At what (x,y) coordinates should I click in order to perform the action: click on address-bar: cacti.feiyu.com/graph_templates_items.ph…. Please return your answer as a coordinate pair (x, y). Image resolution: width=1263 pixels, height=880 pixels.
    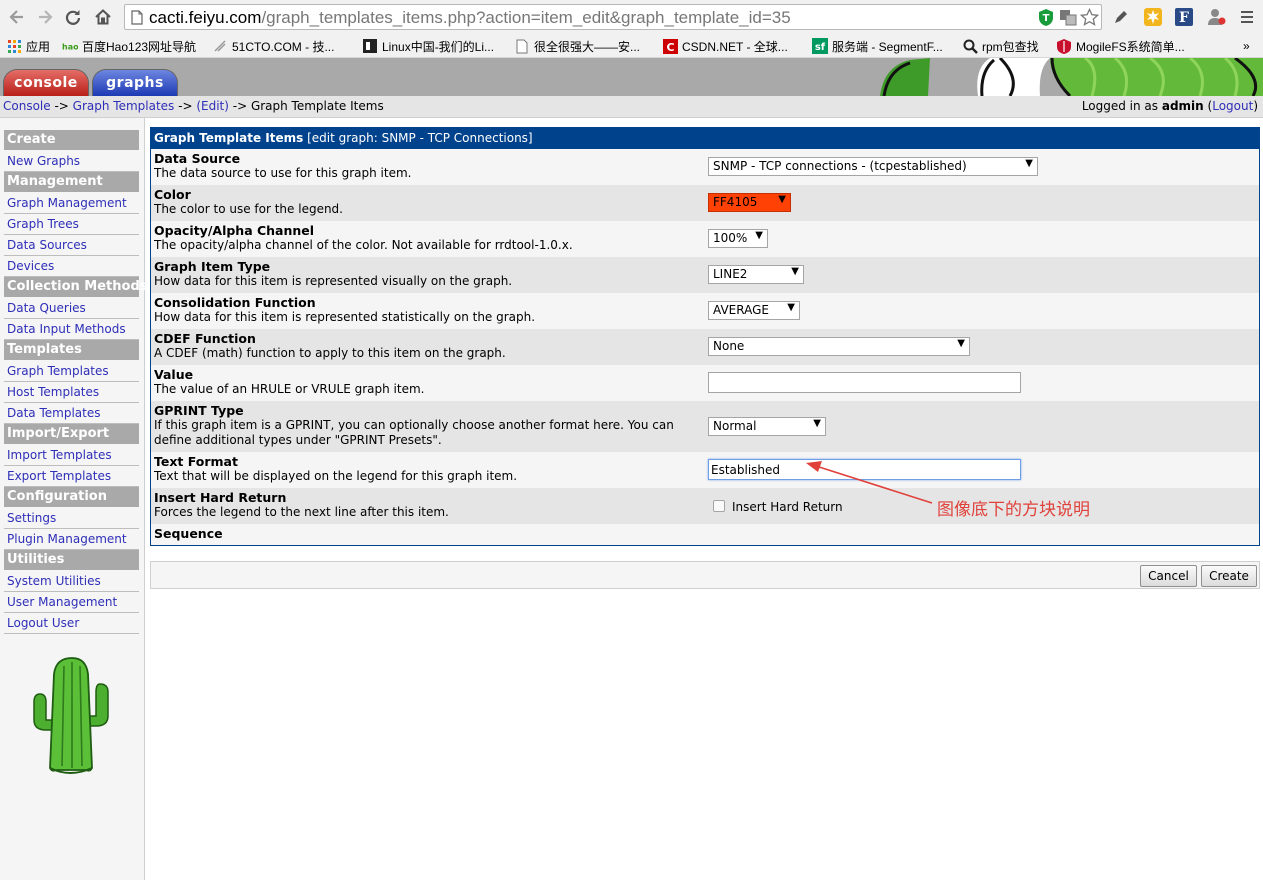
    Looking at the image, I should click on (613, 17).